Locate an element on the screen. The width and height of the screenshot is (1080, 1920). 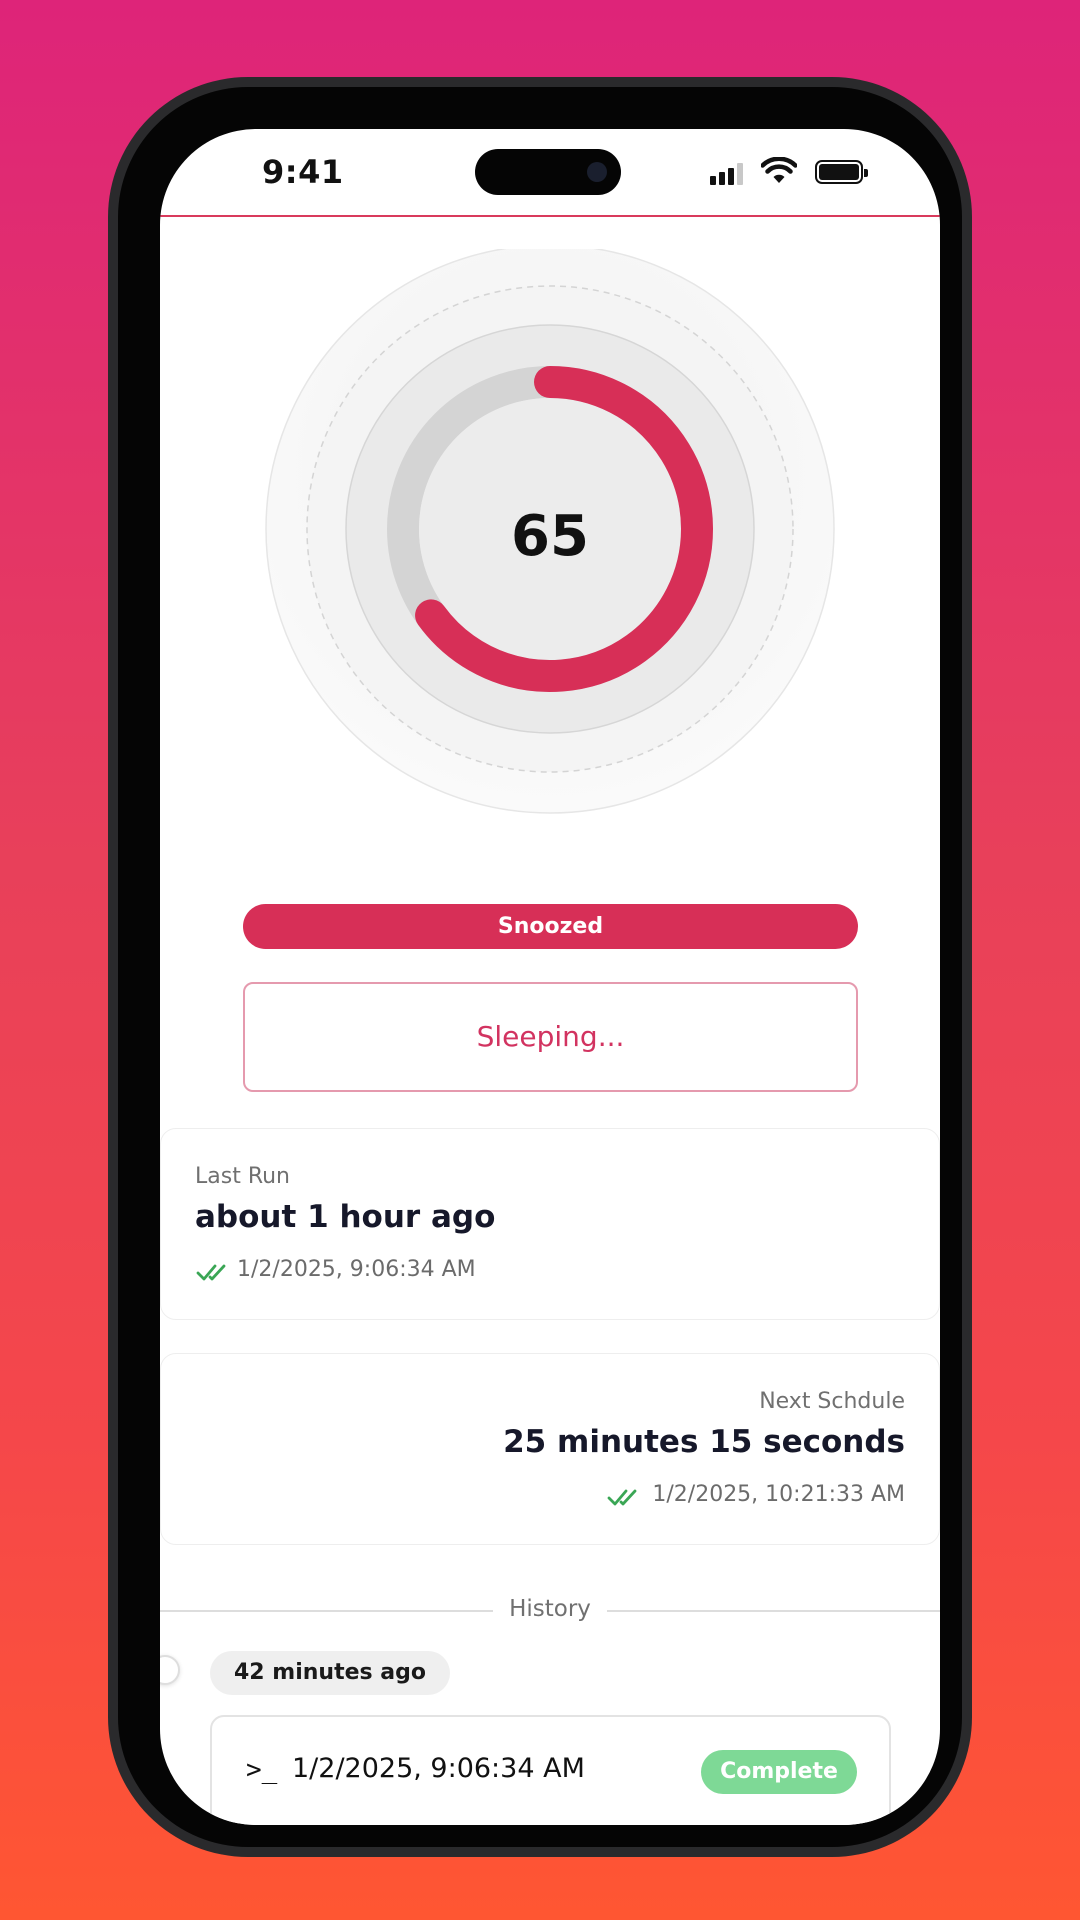
terminal-icon: >_ is located at coordinates (262, 1770).